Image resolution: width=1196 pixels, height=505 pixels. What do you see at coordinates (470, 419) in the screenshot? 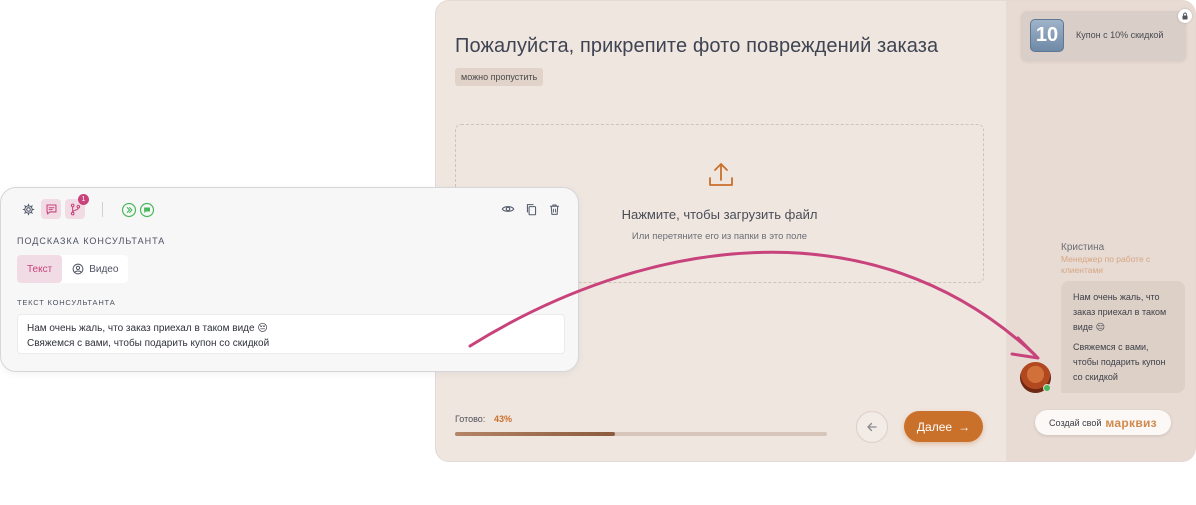
I see `progress-label: Готово:` at bounding box center [470, 419].